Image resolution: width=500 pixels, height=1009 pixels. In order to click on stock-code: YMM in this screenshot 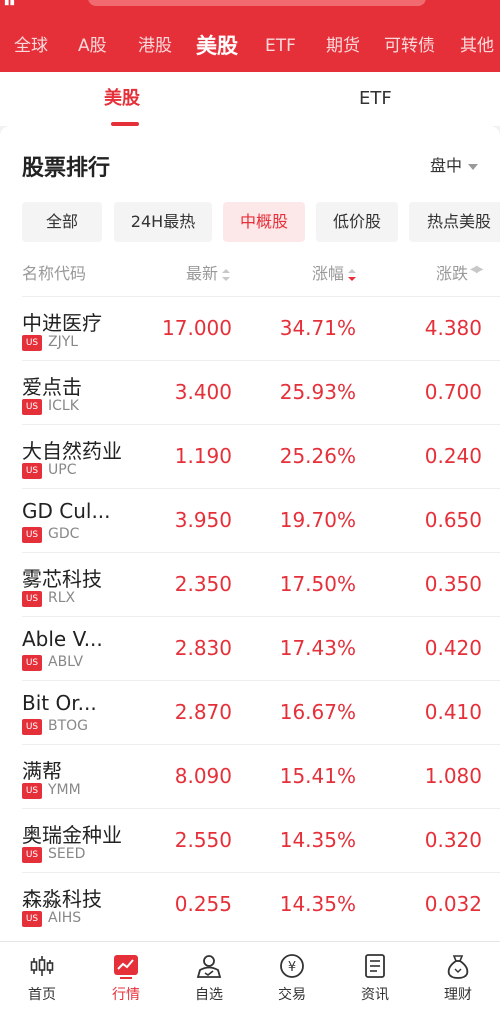, I will do `click(64, 790)`.